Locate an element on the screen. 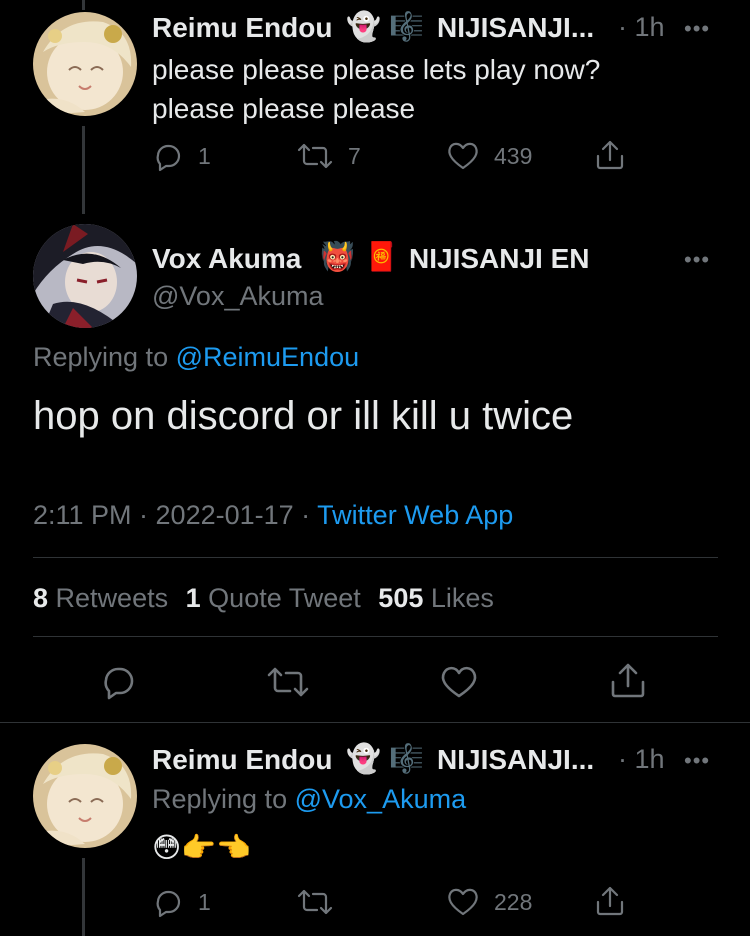 The width and height of the screenshot is (750, 936). main-tweet-text: hop on discord or ill kill u twice is located at coordinates (303, 416).